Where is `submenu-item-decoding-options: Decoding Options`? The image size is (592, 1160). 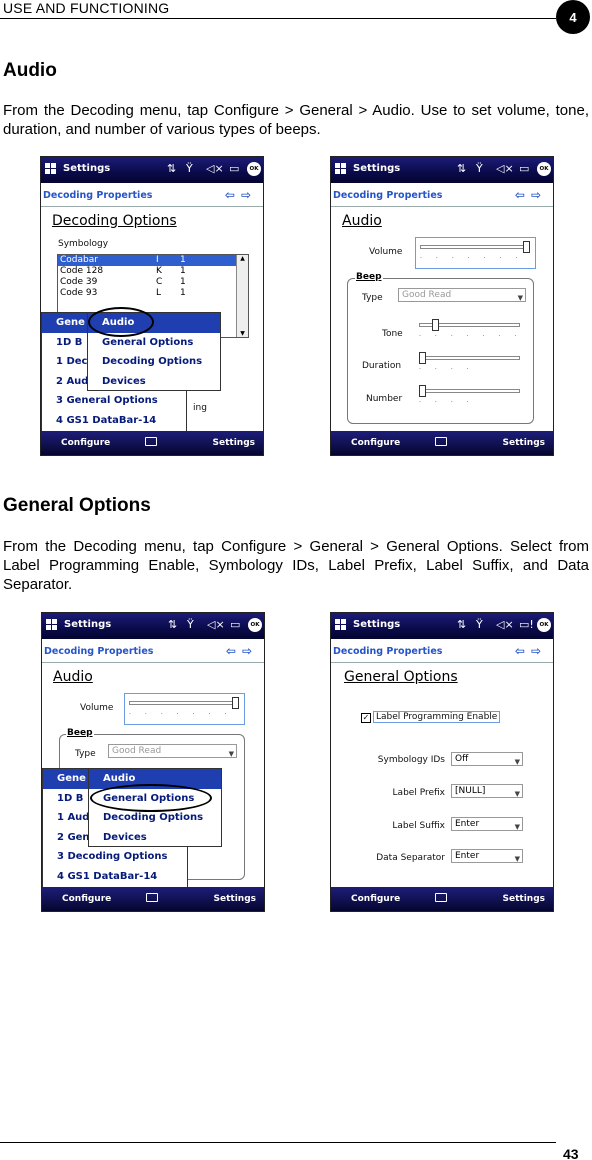
submenu-item-decoding-options: Decoding Options is located at coordinates (154, 362).